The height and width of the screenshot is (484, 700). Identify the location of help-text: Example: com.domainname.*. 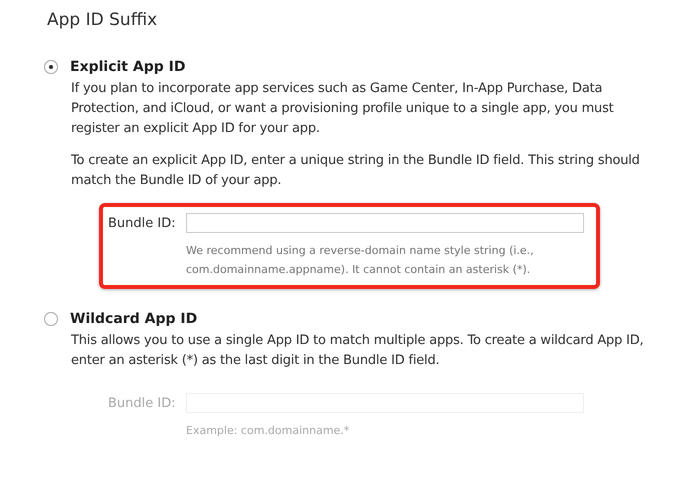
(268, 431).